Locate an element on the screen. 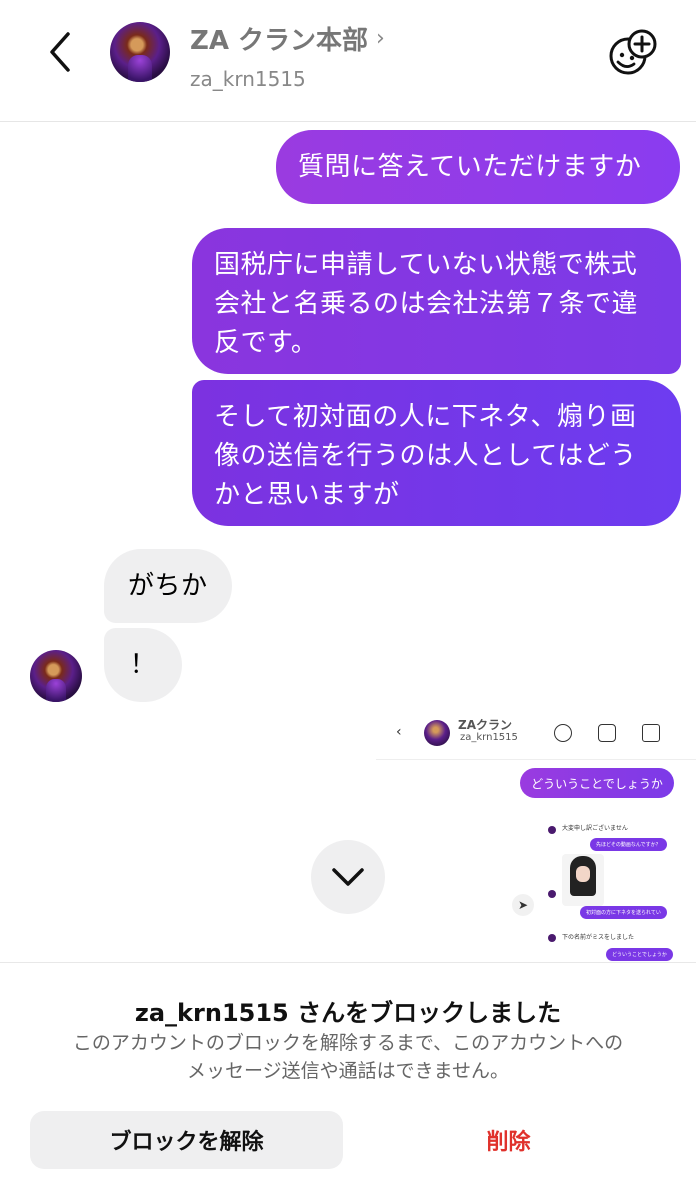  incoming-message: がちか is located at coordinates (168, 586).